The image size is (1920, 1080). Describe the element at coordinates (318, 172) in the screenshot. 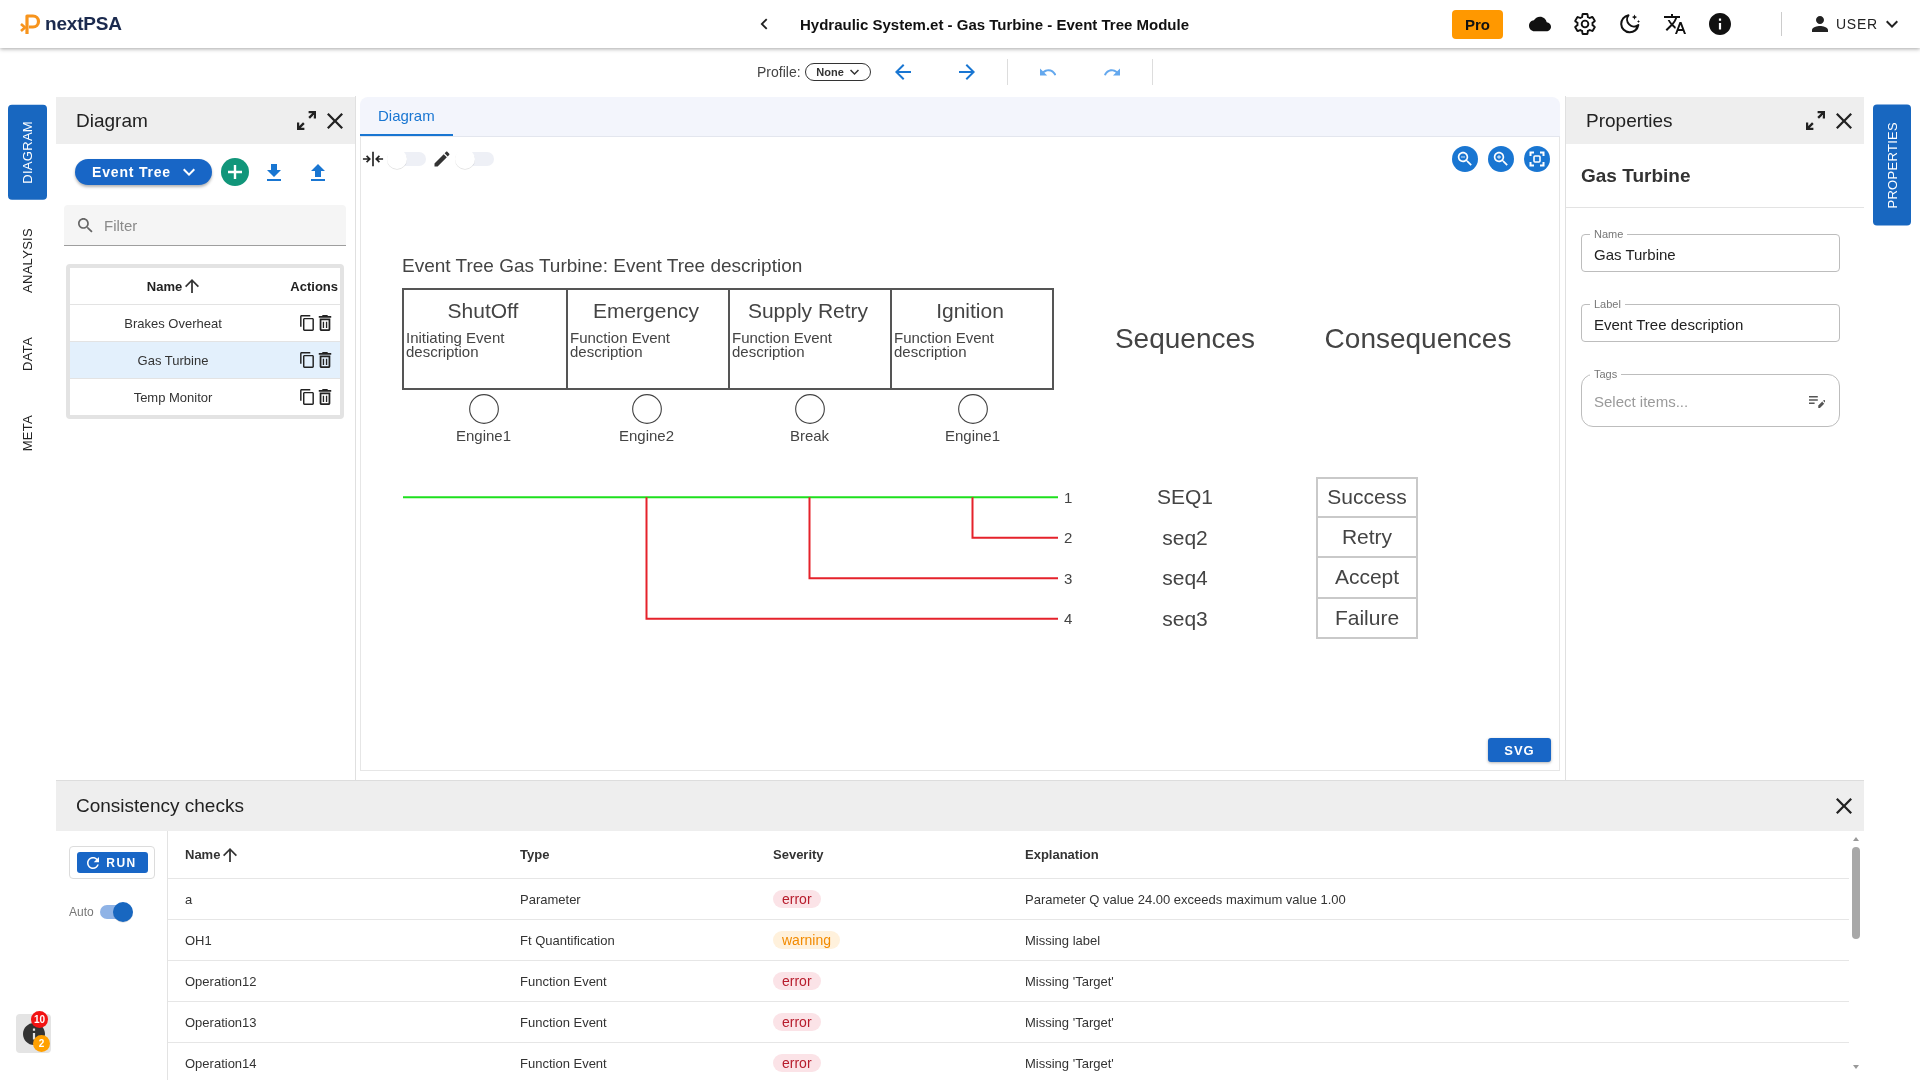

I see `upload-icon` at that location.